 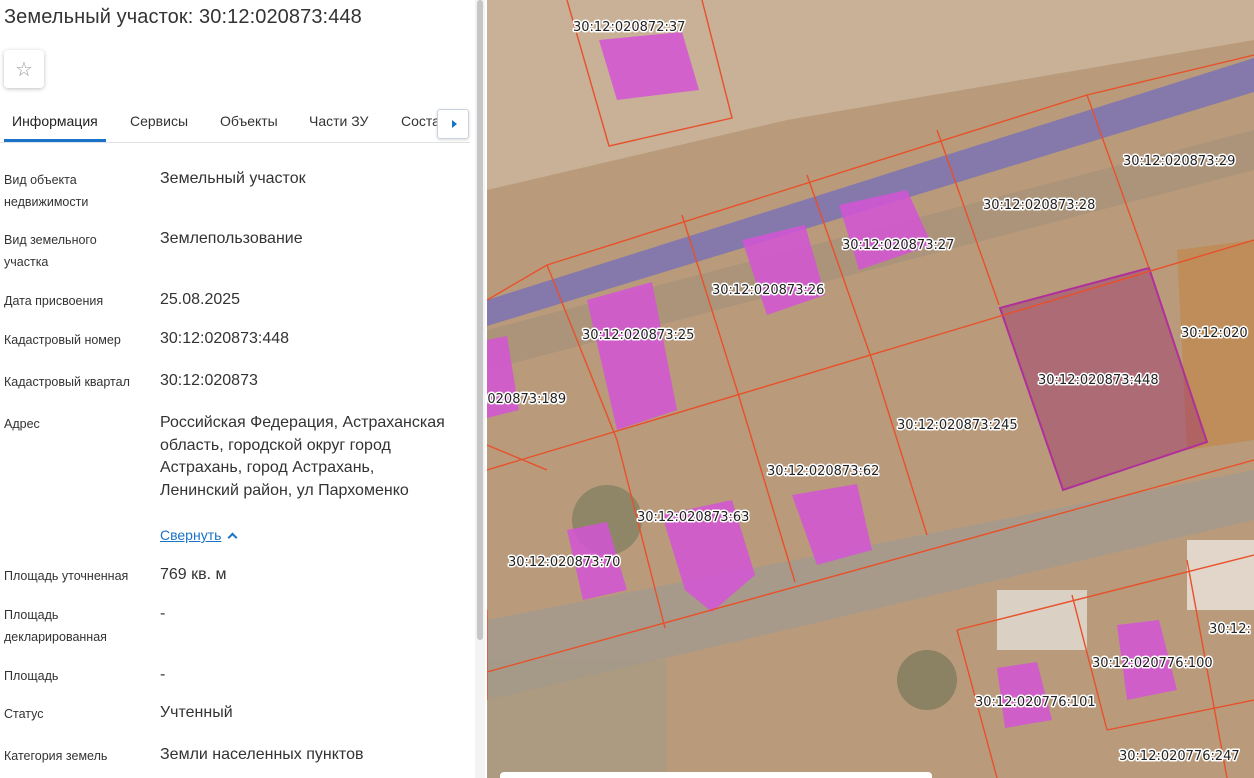 What do you see at coordinates (163, 674) in the screenshot?
I see `area-value: -` at bounding box center [163, 674].